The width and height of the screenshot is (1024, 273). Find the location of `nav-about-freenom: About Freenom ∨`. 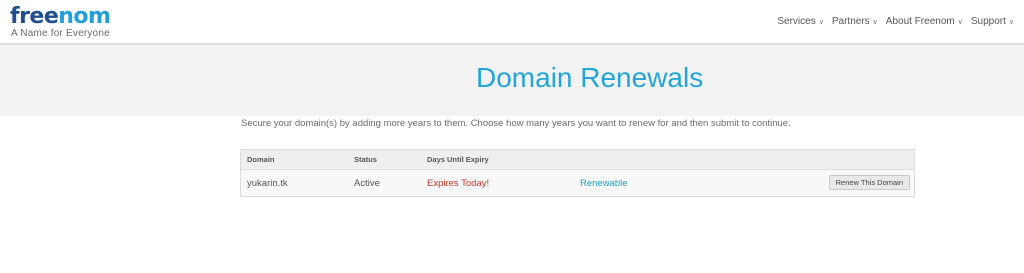

nav-about-freenom: About Freenom ∨ is located at coordinates (924, 21).